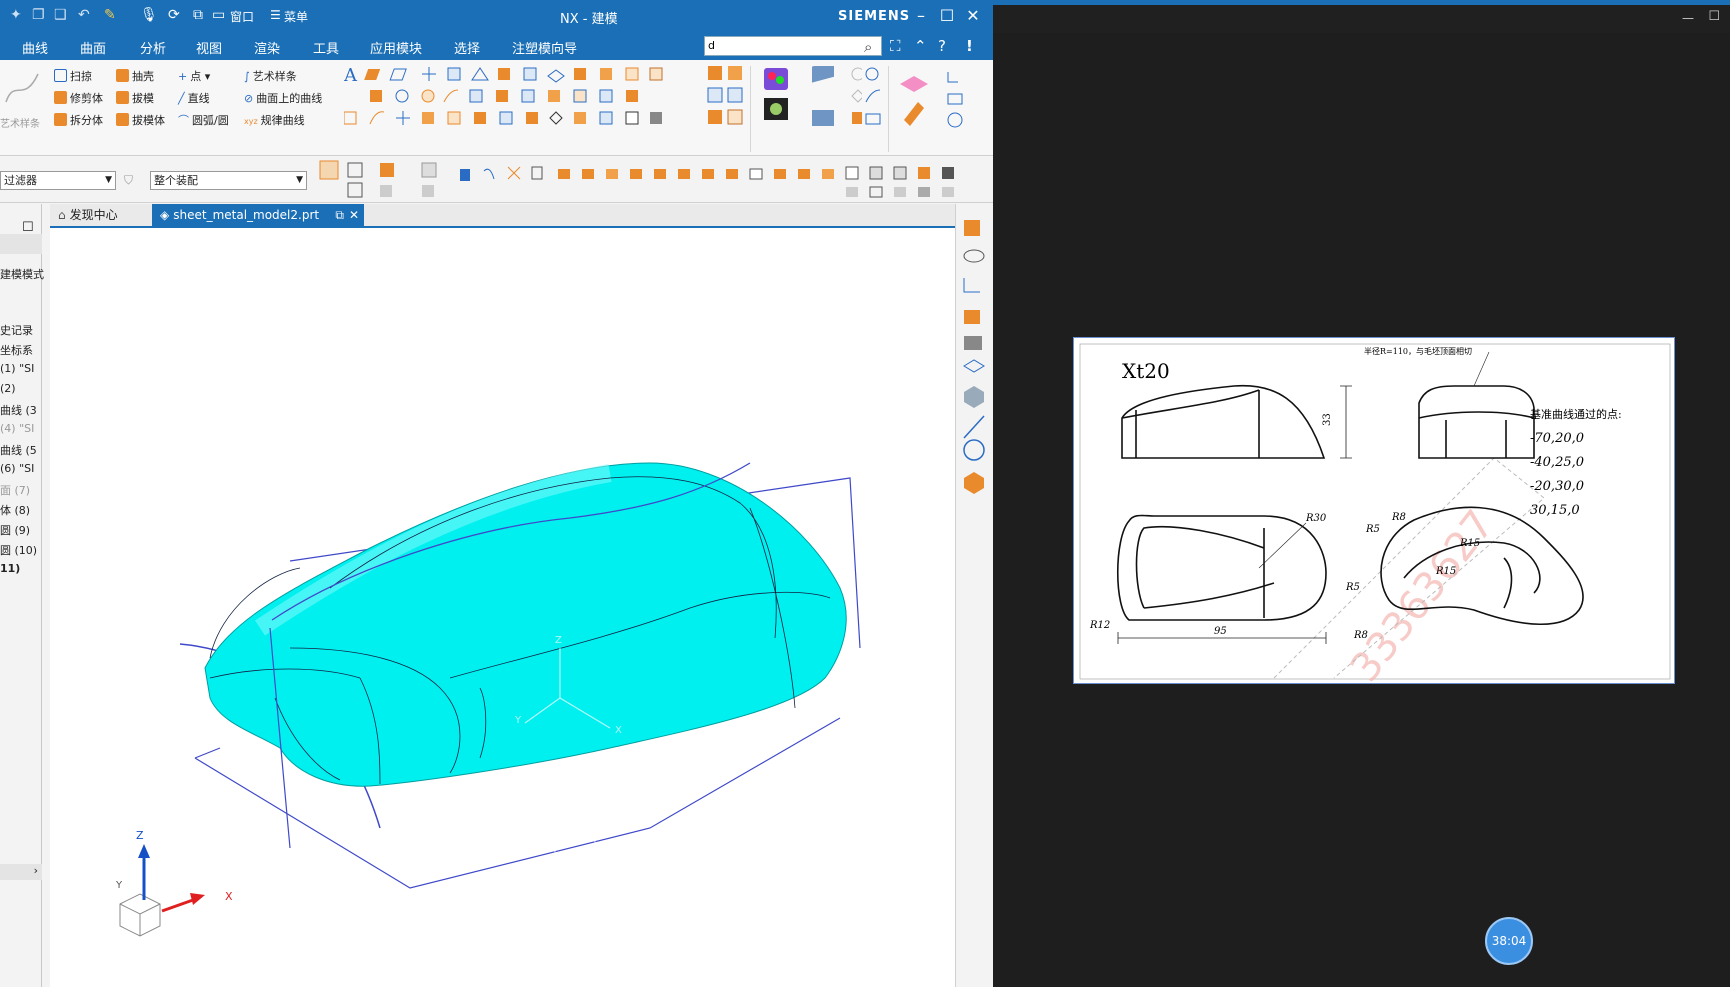  I want to click on pane-minimize-icon: —, so click(1688, 18).